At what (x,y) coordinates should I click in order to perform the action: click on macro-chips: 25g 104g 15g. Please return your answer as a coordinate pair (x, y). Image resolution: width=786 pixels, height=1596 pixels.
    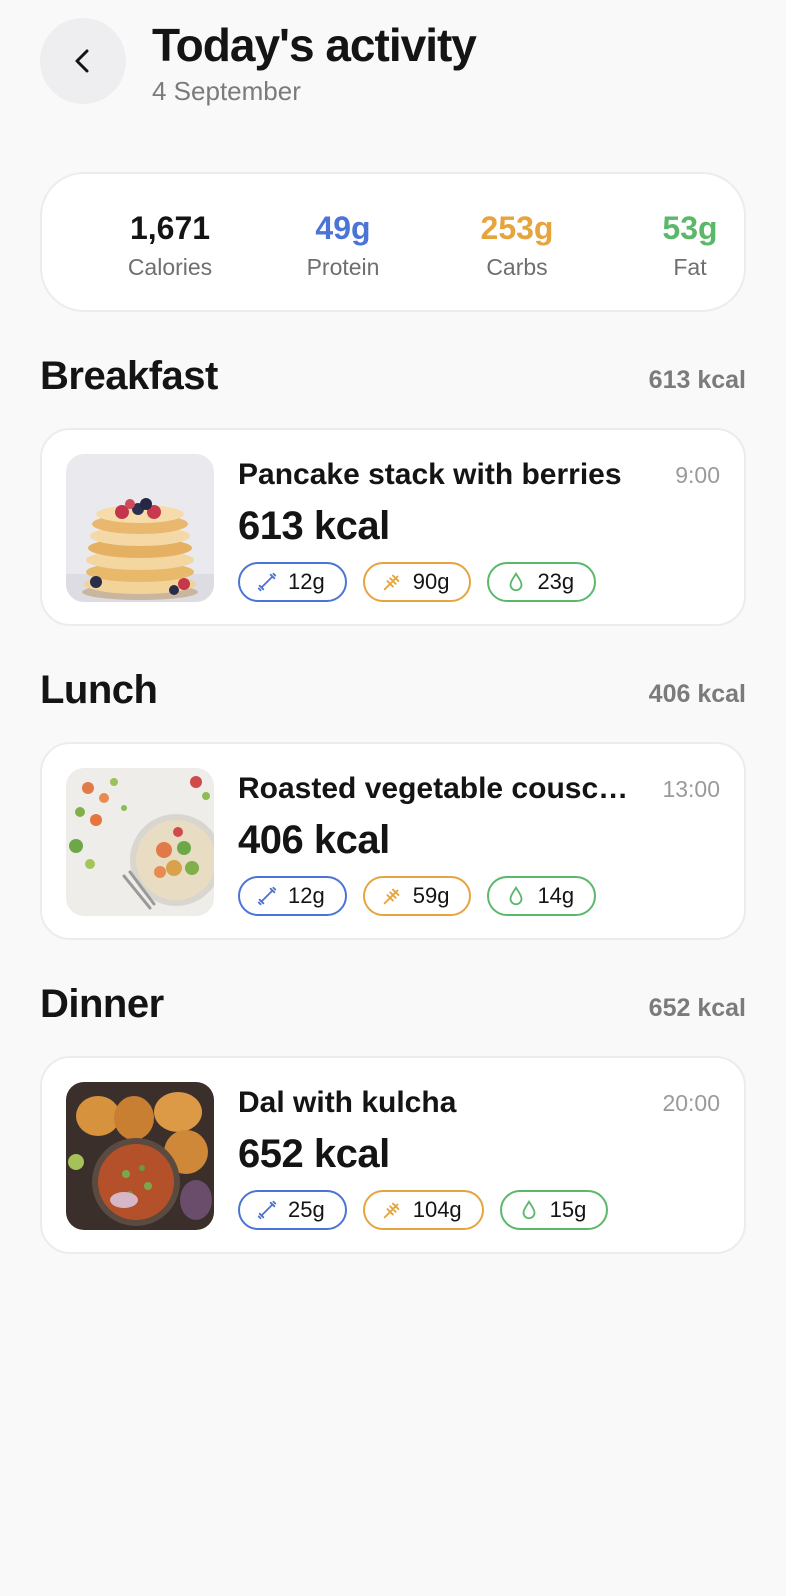
    Looking at the image, I should click on (423, 1210).